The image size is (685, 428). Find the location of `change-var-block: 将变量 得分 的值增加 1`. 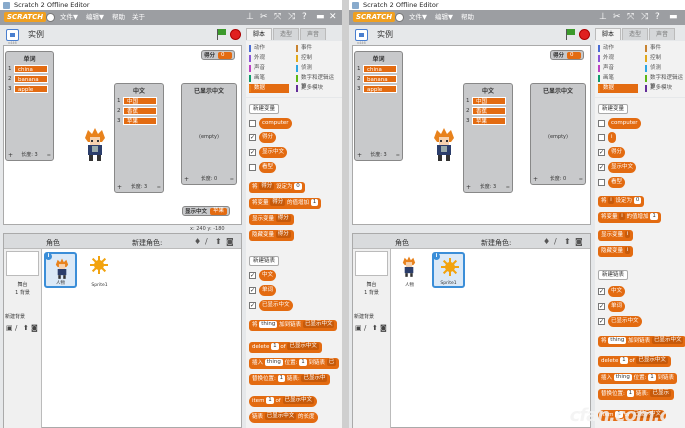

change-var-block: 将变量 得分 的值增加 1 is located at coordinates (285, 203).